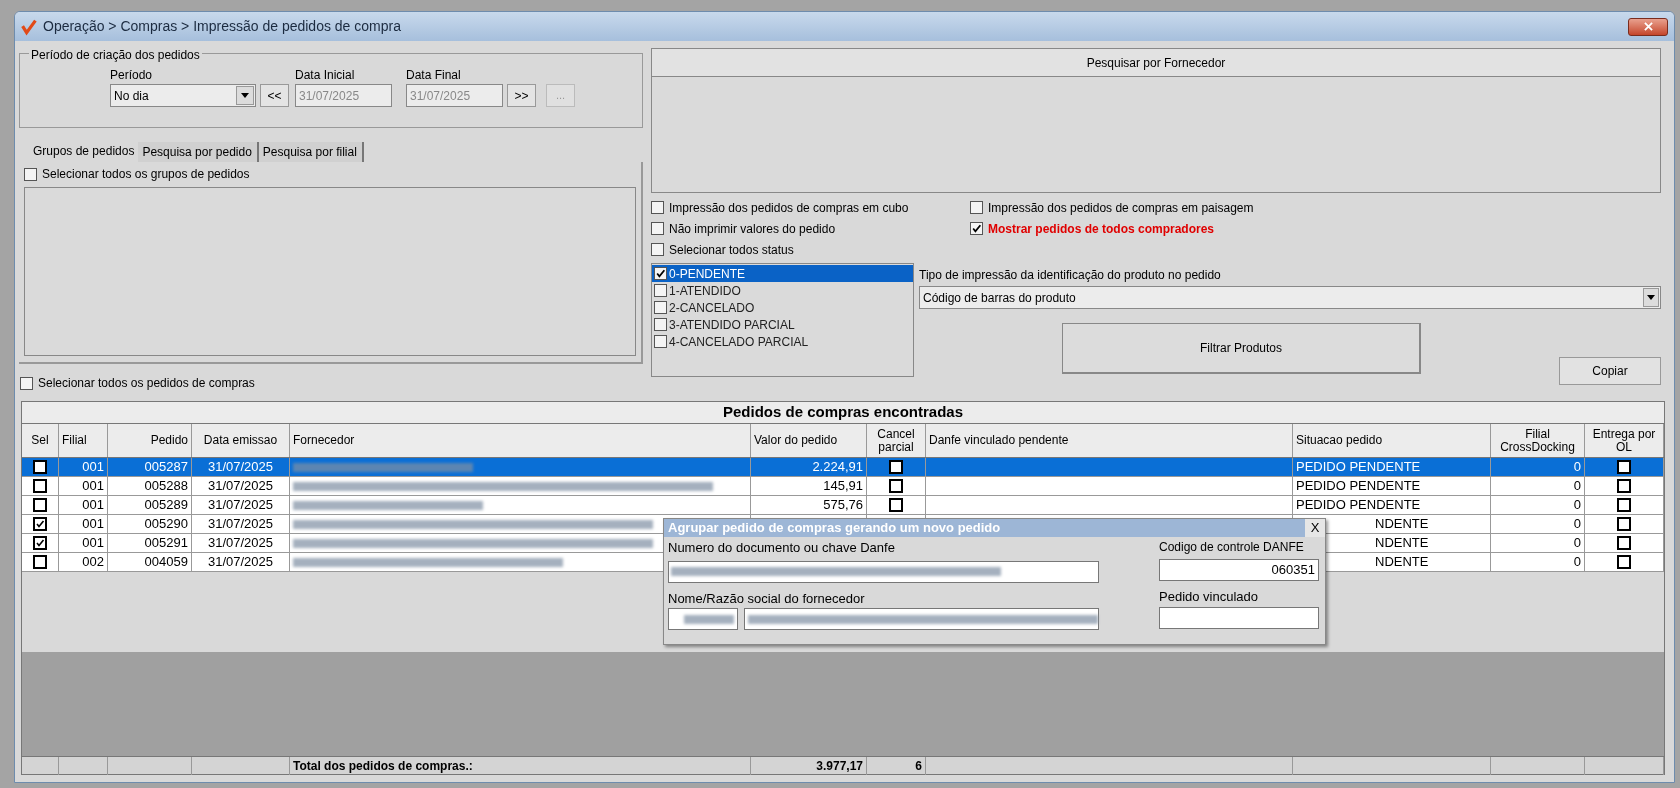 Image resolution: width=1680 pixels, height=788 pixels. Describe the element at coordinates (166, 524) in the screenshot. I see `table-cell-text: 005290` at that location.